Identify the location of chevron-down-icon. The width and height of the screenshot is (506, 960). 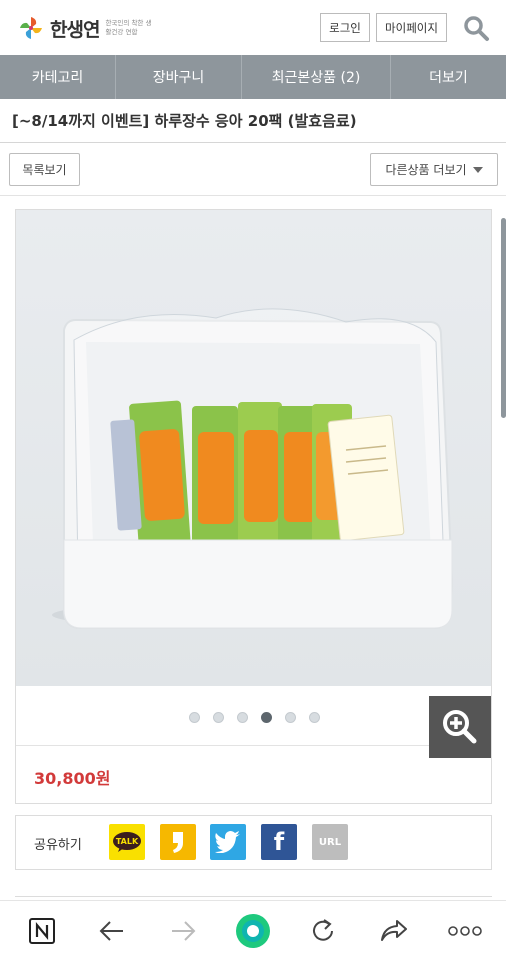
(477, 169).